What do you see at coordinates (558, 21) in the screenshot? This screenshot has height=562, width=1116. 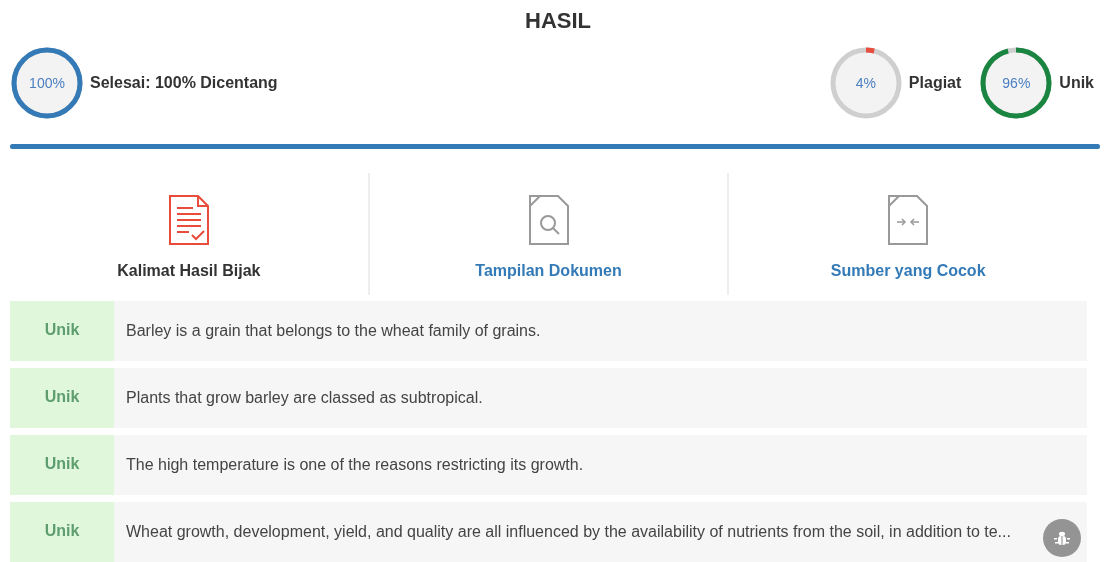 I see `page-title: HASIL` at bounding box center [558, 21].